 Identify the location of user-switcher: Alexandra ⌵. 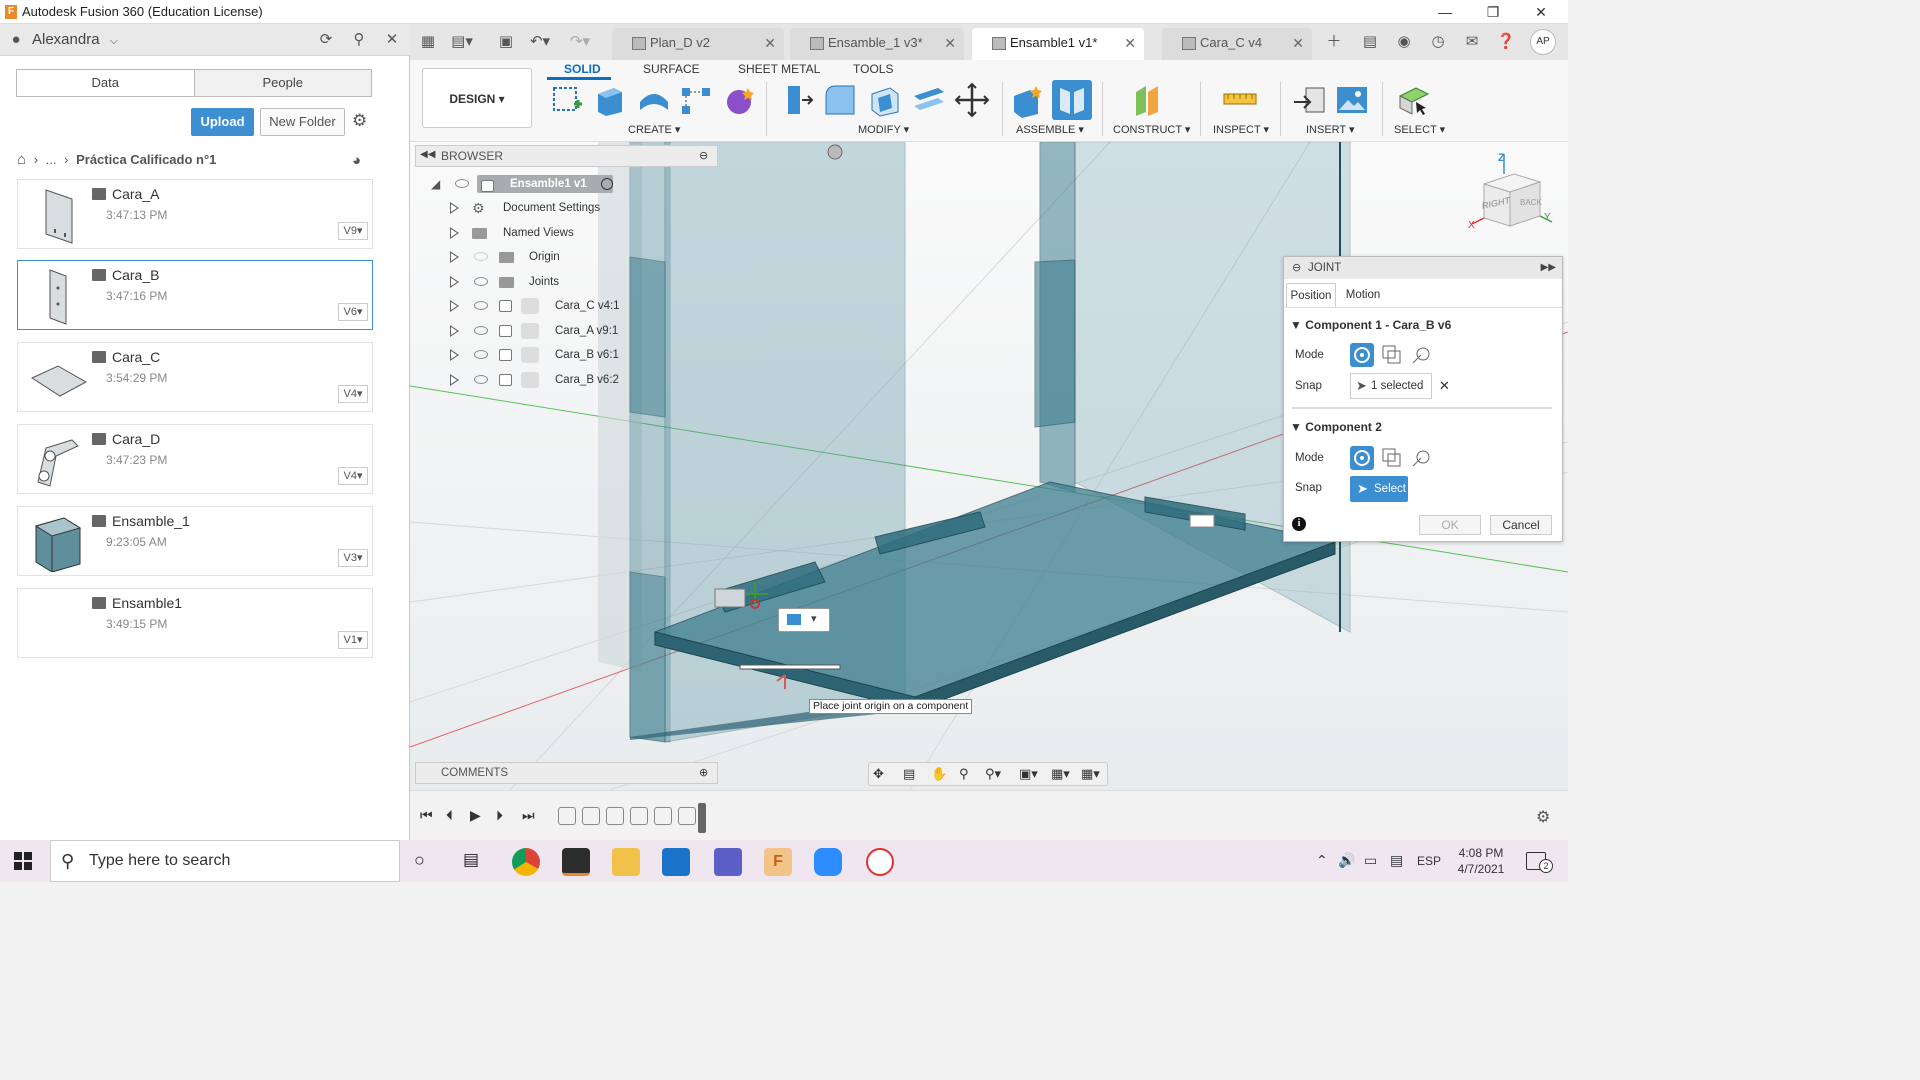
(75, 39).